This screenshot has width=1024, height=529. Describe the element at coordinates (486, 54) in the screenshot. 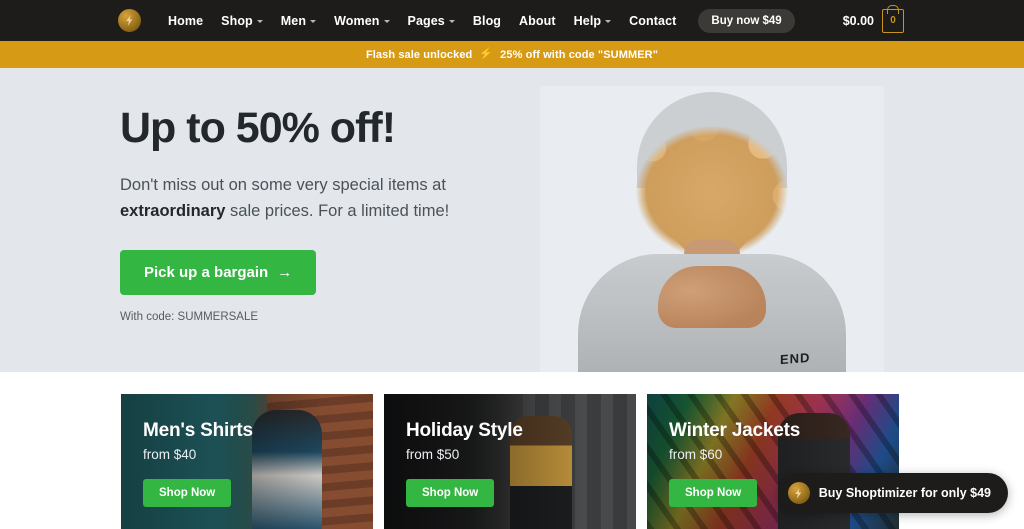

I see `lightning-bolt-icon: ⚡` at that location.